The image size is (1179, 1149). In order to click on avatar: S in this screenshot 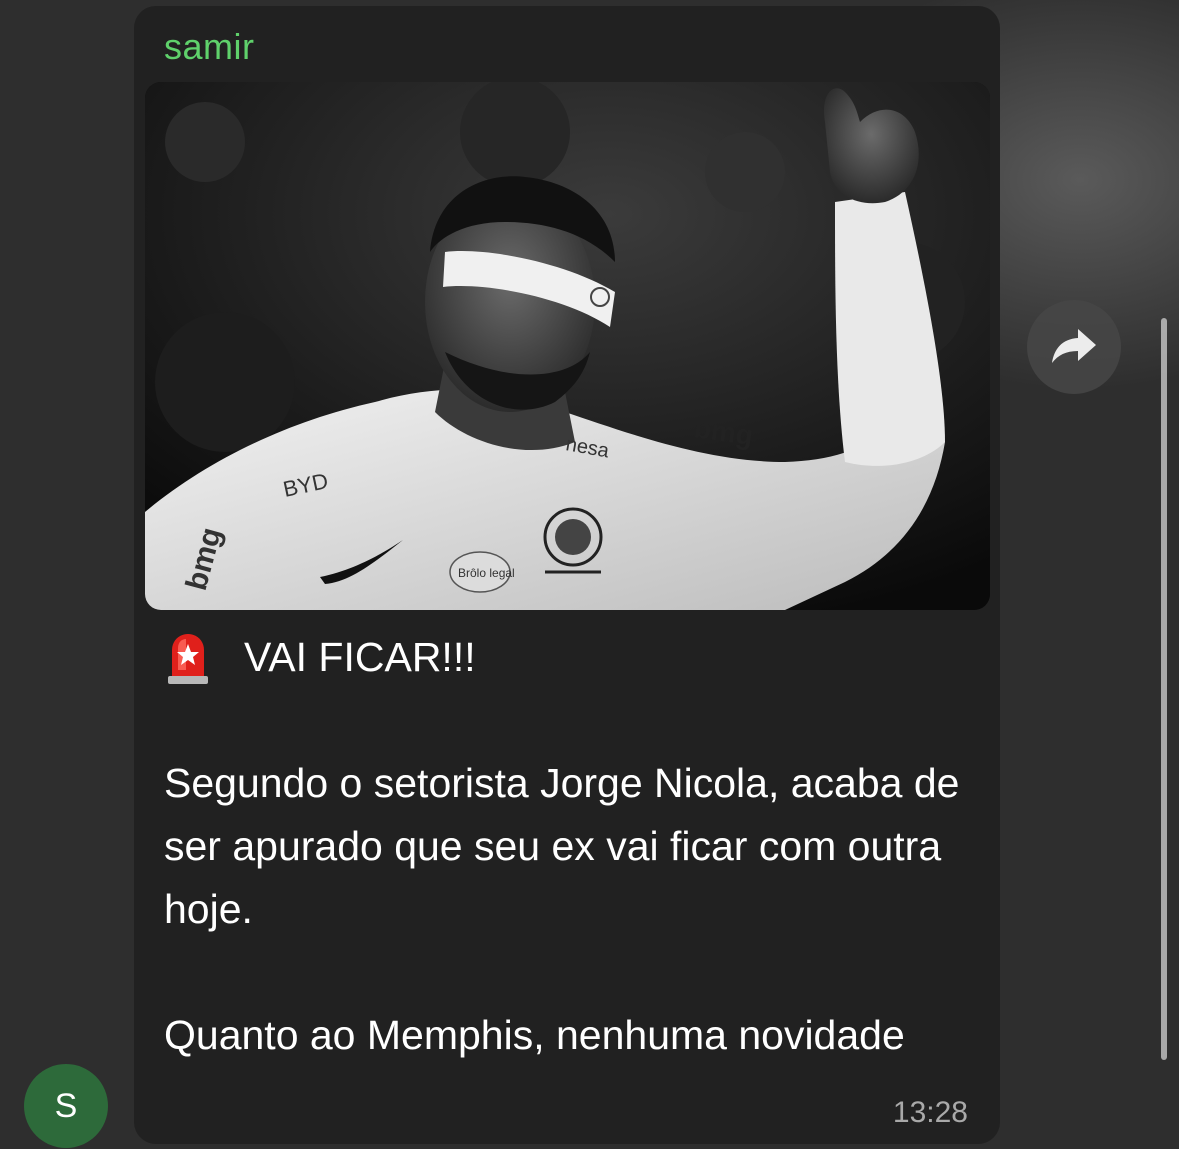, I will do `click(66, 1106)`.